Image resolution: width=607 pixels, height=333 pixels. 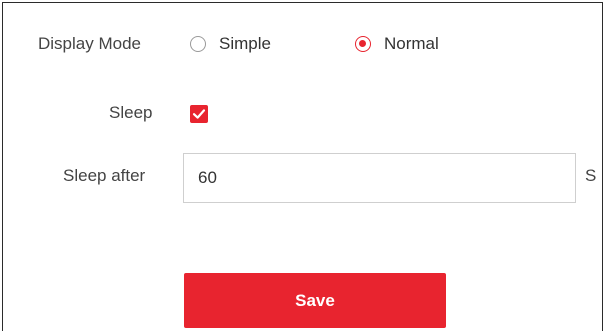 I want to click on sleep-after-label: Sleep after, so click(x=104, y=175).